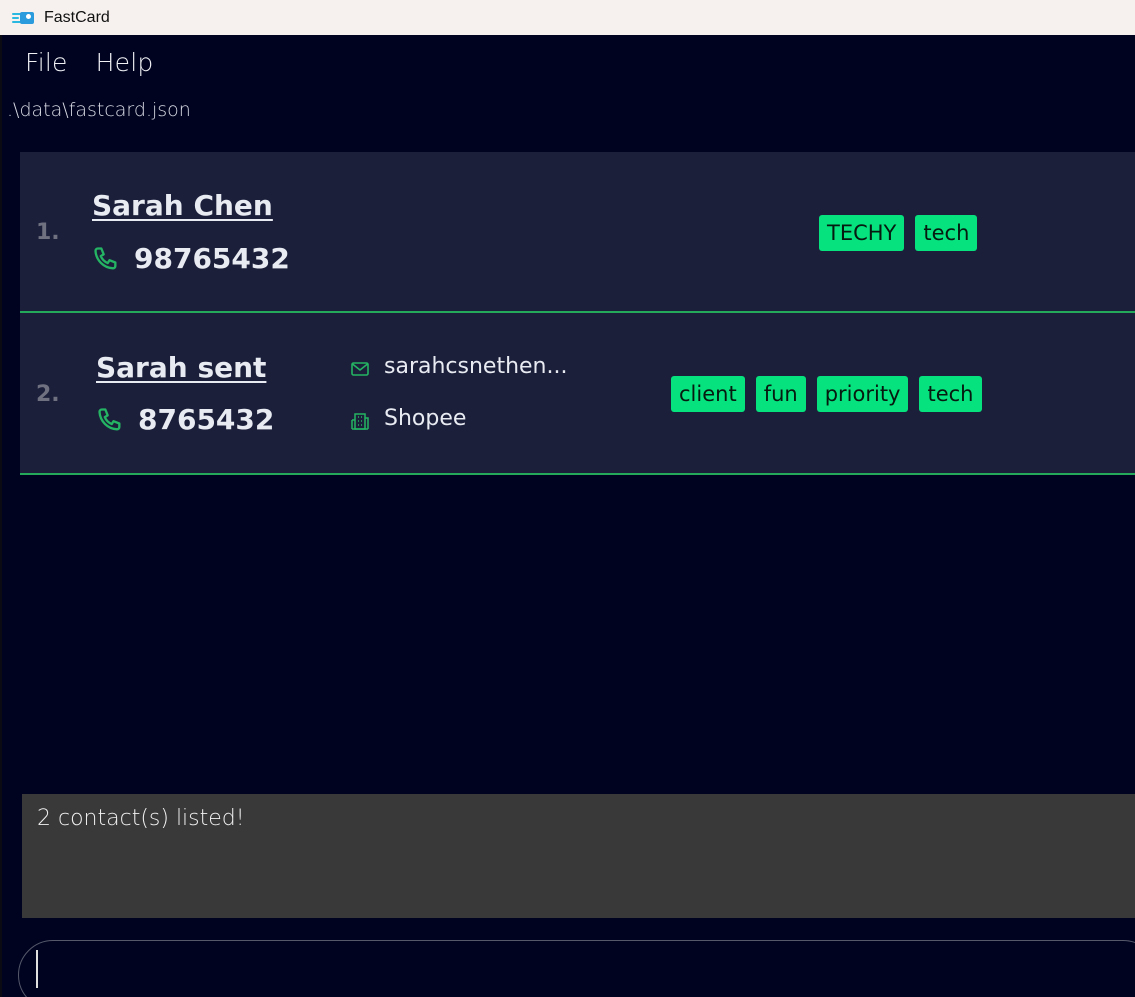  I want to click on tag: fun, so click(780, 394).